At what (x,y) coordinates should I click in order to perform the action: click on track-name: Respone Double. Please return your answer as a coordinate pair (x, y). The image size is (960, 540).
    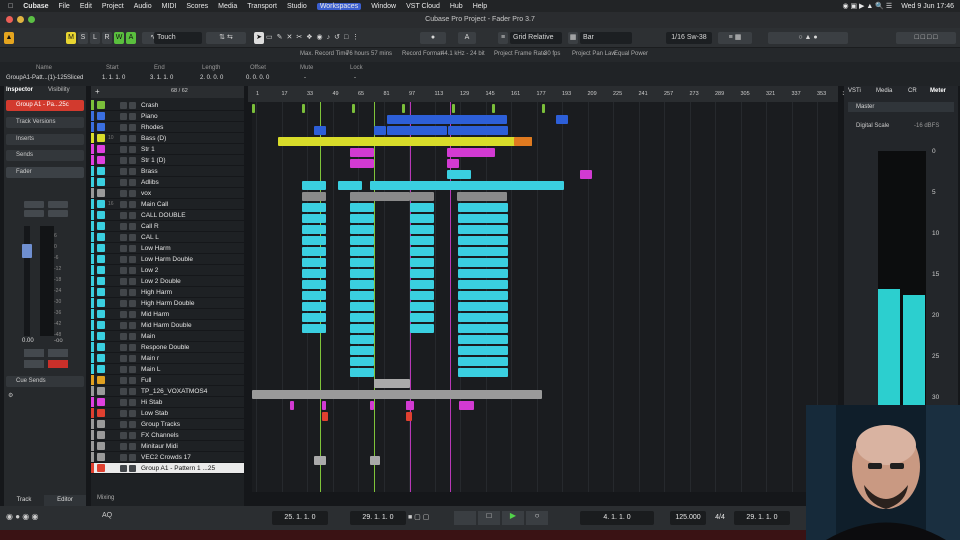
    Looking at the image, I should click on (165, 347).